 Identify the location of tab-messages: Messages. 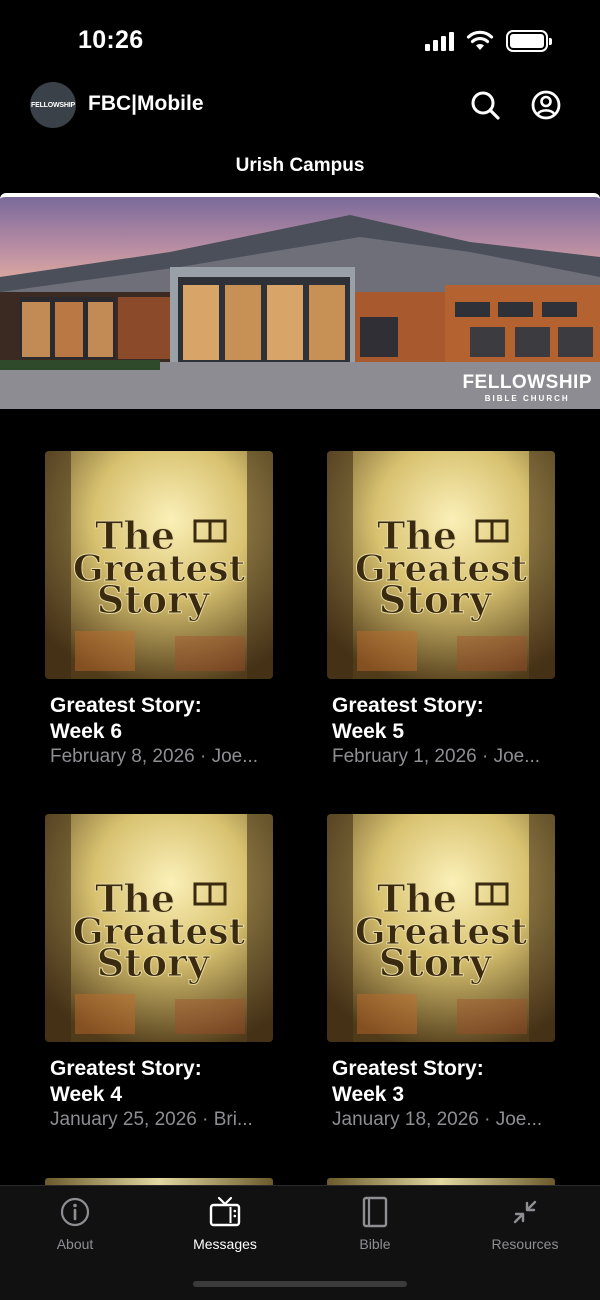
(225, 1223).